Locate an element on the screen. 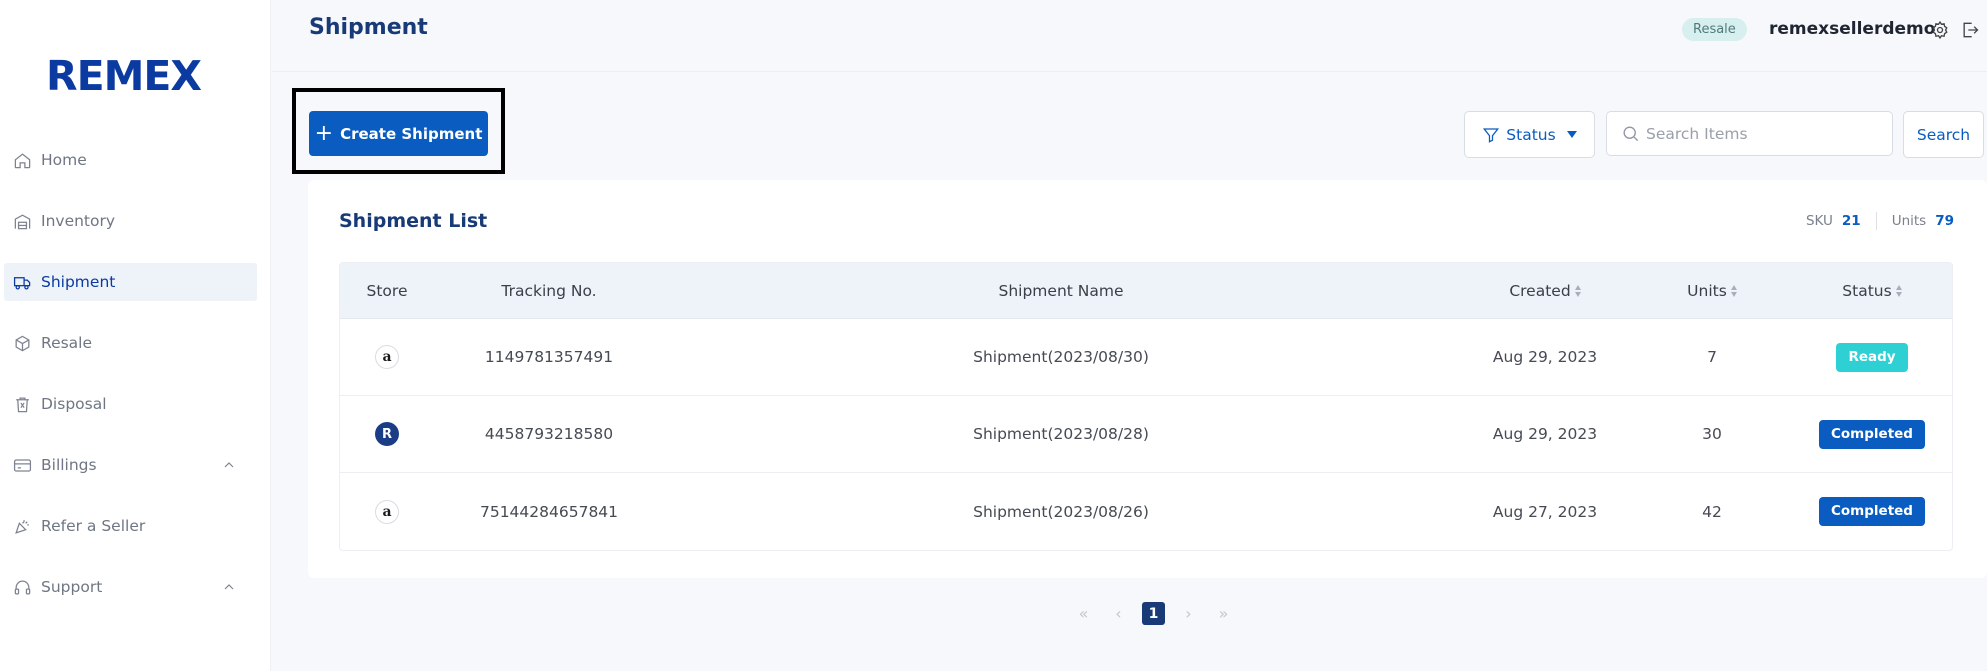 Image resolution: width=1987 pixels, height=671 pixels. search-box is located at coordinates (1749, 133).